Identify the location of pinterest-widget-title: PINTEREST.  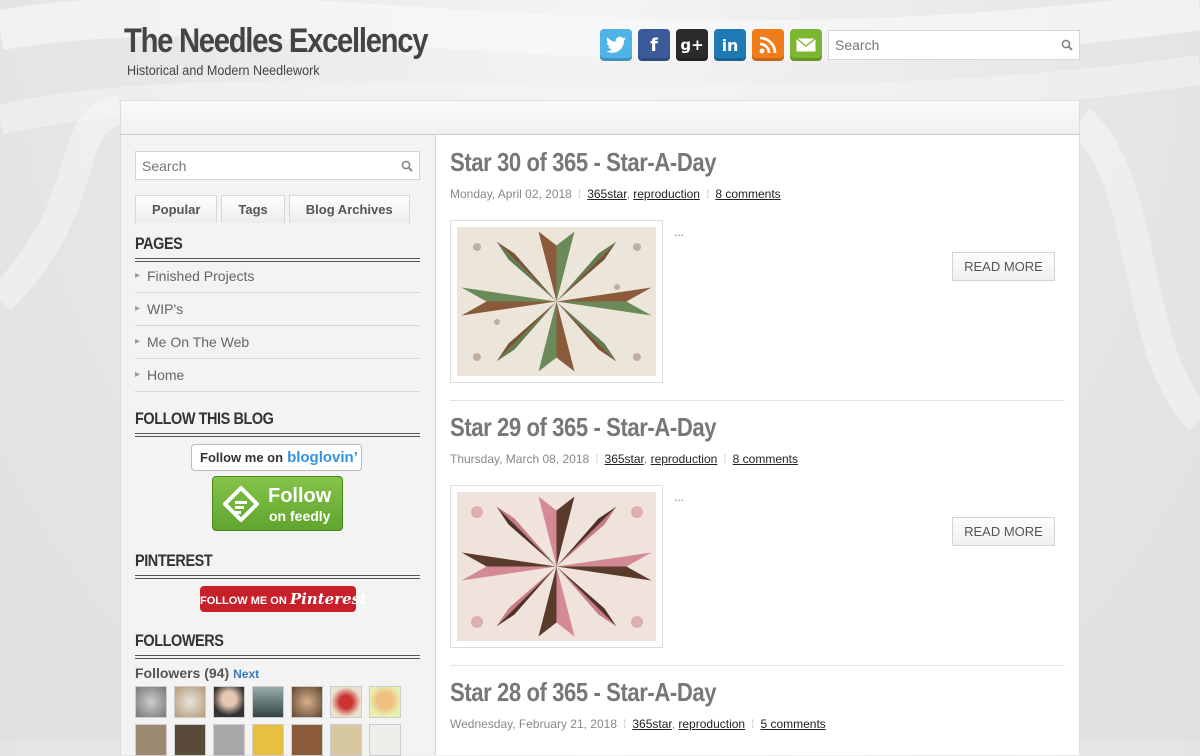
(277, 565).